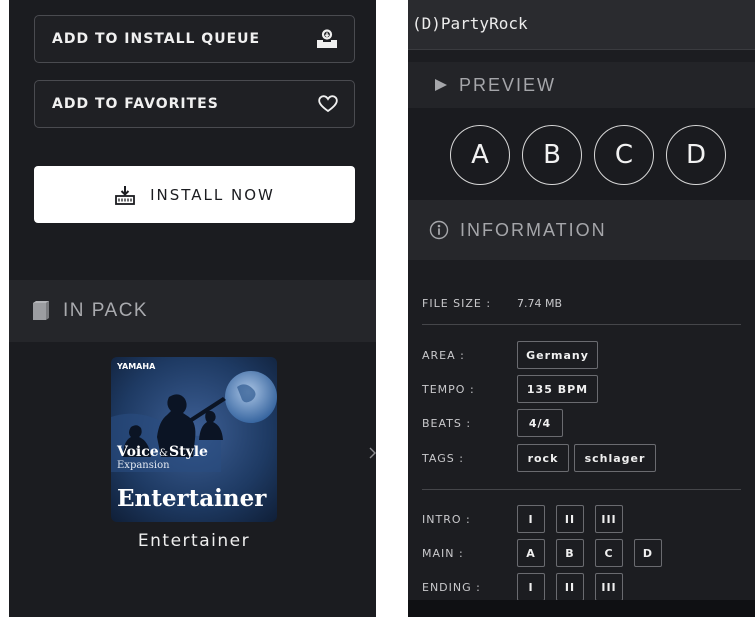 Image resolution: width=755 pixels, height=617 pixels. I want to click on beats-chip: 4/4, so click(540, 423).